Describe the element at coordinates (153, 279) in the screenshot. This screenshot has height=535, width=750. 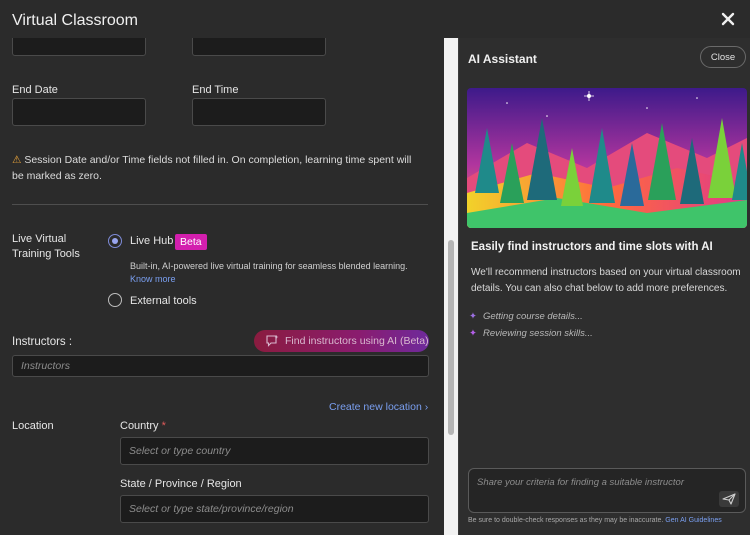
I see `know-more-link: Know more` at that location.